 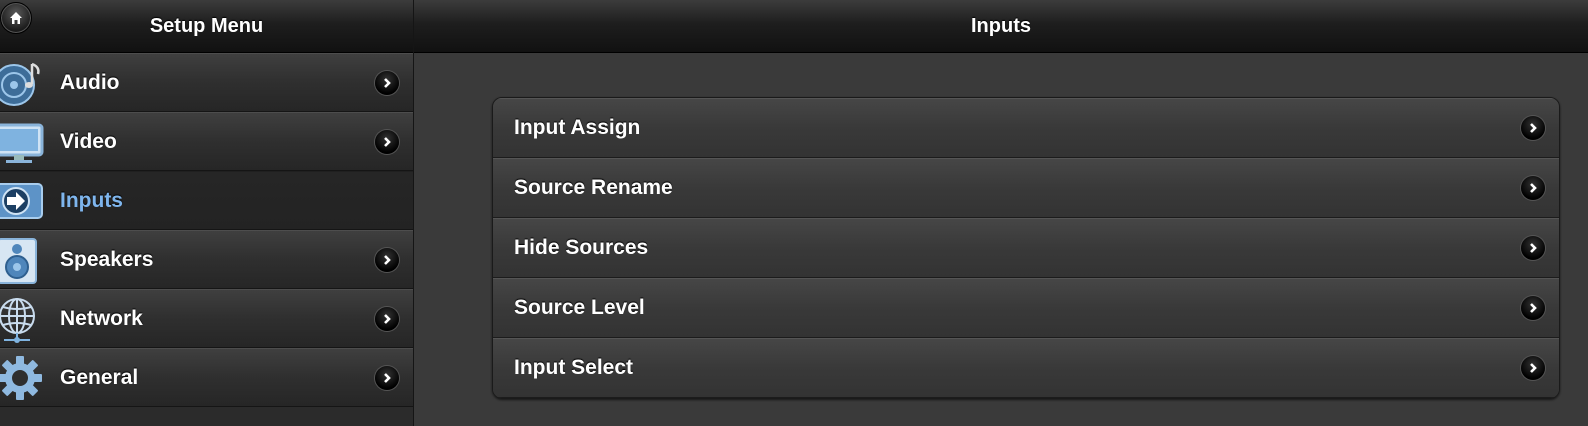 What do you see at coordinates (206, 141) in the screenshot?
I see `sidebar-item-video: Video` at bounding box center [206, 141].